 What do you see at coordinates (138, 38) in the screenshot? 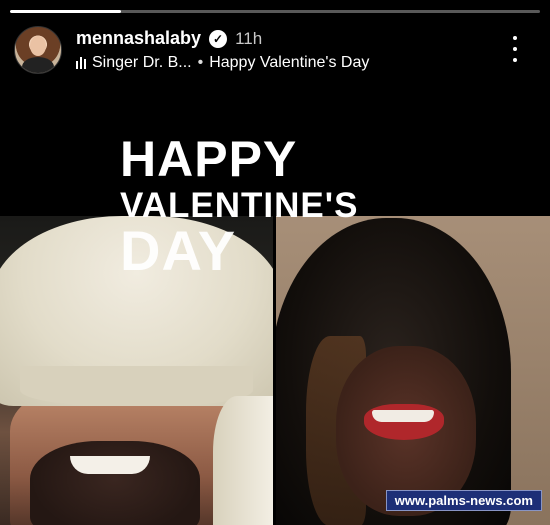
I see `username: mennashalaby` at bounding box center [138, 38].